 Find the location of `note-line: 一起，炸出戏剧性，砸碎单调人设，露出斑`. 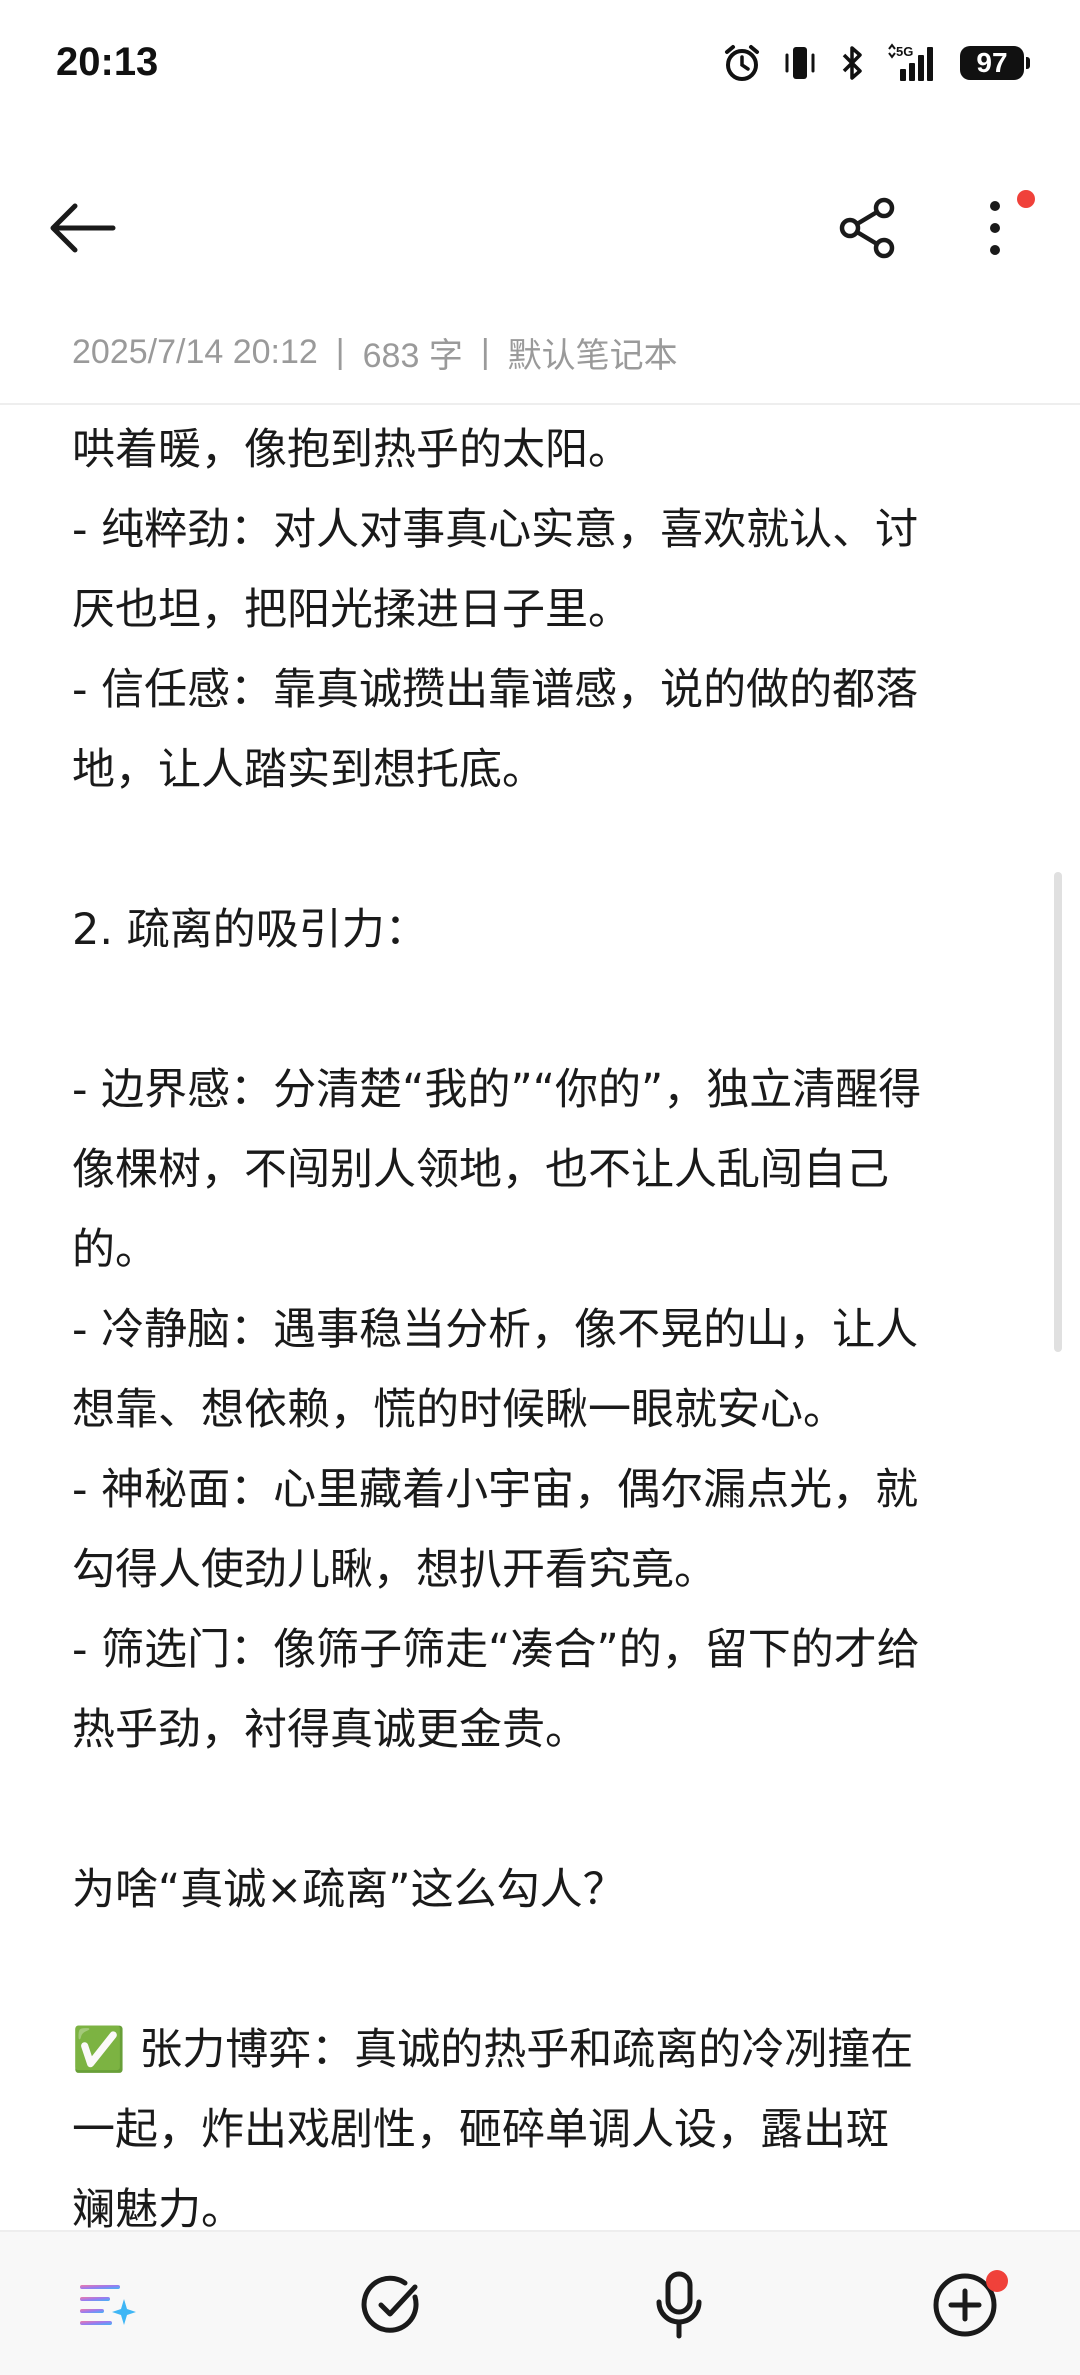

note-line: 一起，炸出戏剧性，砸碎单调人设，露出斑 is located at coordinates (480, 2130).